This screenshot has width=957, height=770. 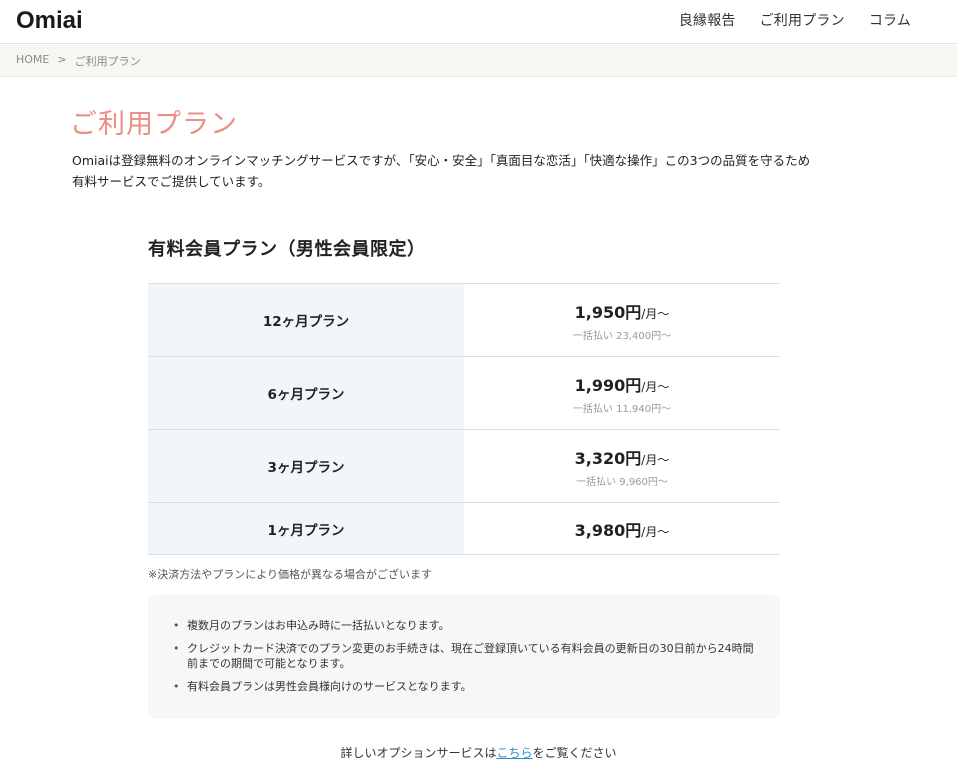 I want to click on breadcrumb-current: ご利用プラン, so click(x=107, y=61).